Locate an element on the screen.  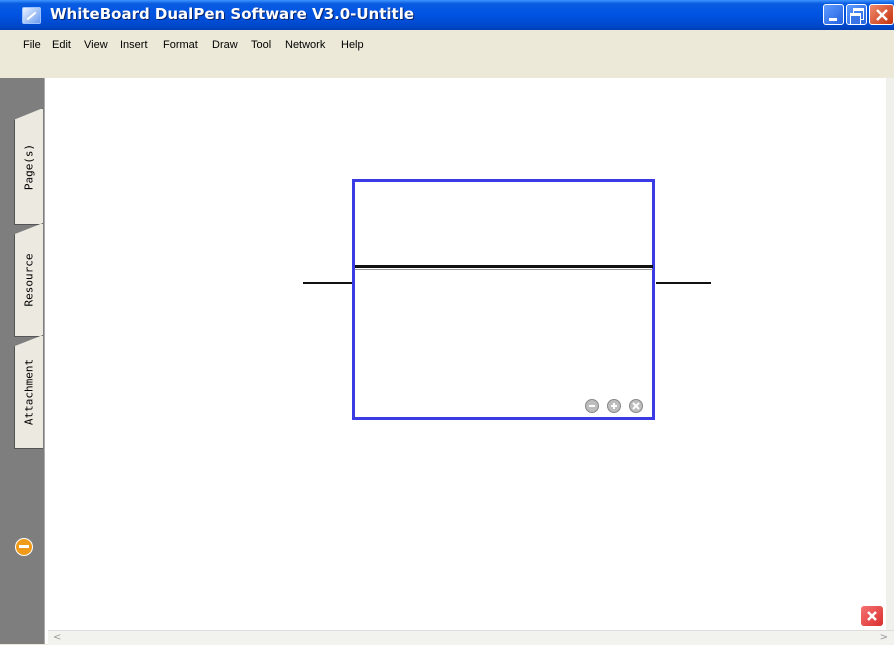
x-icon is located at coordinates (636, 406).